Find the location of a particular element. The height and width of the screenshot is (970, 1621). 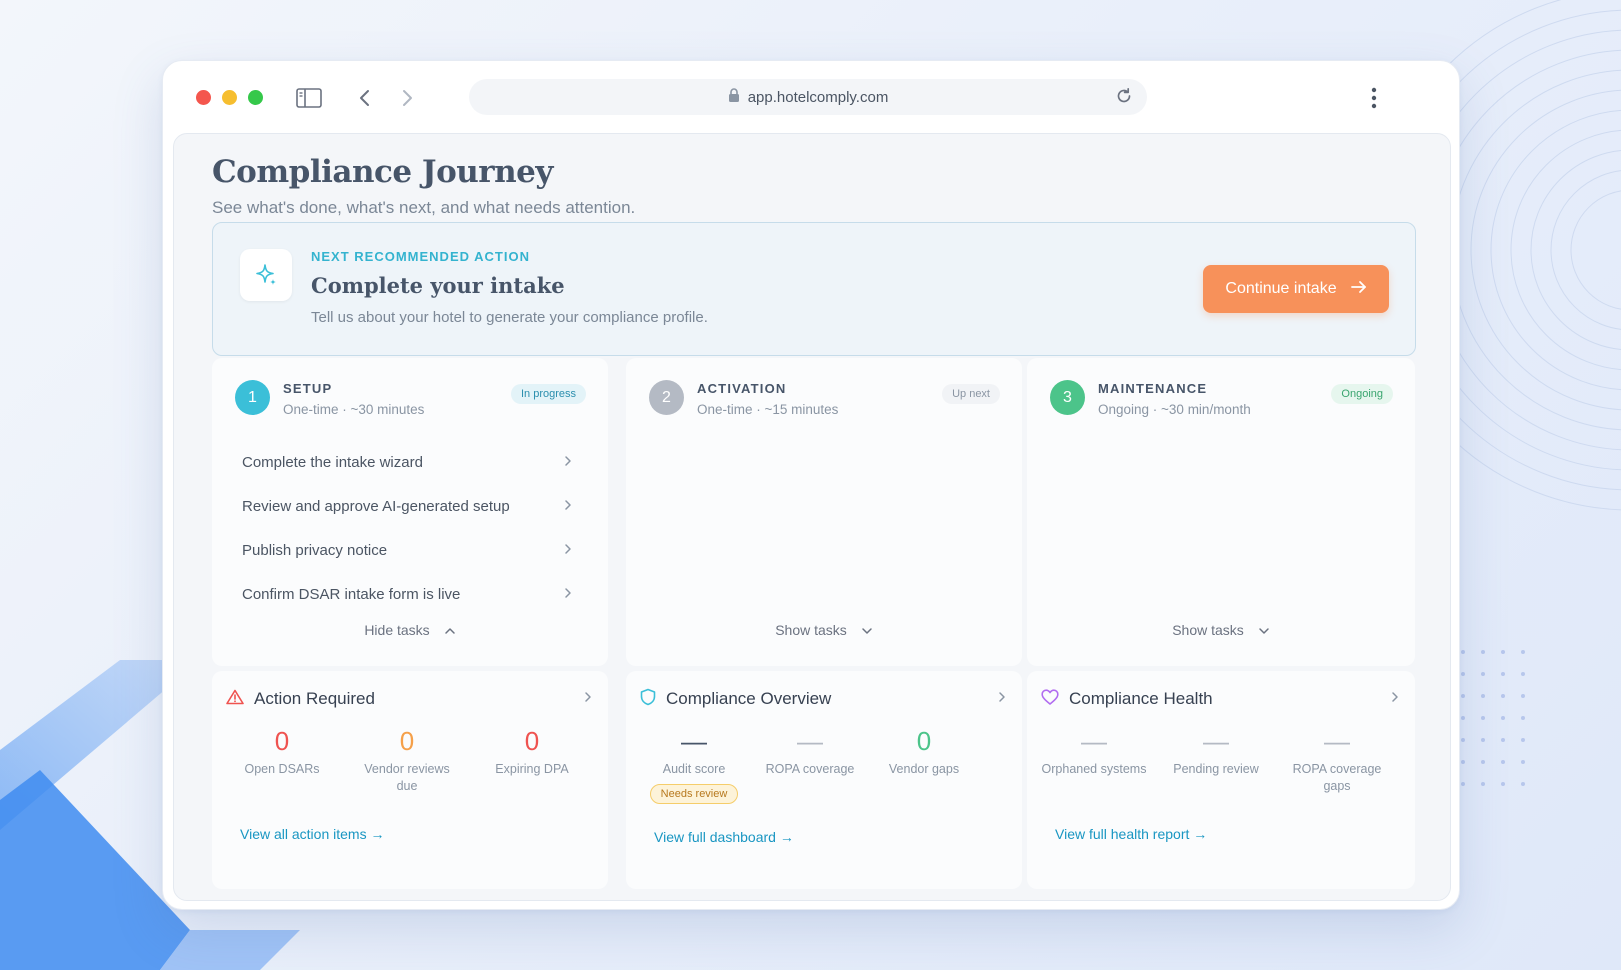

hide-tasks-toggle: Hide tasks is located at coordinates (410, 630).